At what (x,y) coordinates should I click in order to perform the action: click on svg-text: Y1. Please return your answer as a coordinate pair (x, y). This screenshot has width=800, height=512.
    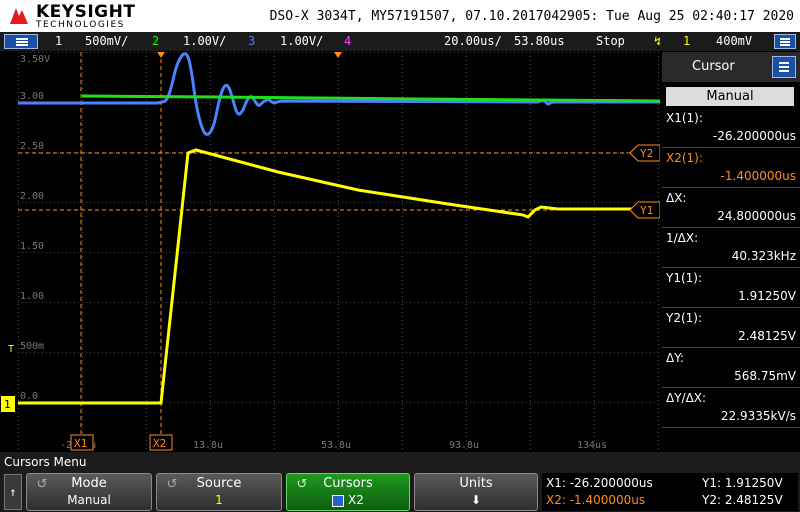
    Looking at the image, I should click on (646, 210).